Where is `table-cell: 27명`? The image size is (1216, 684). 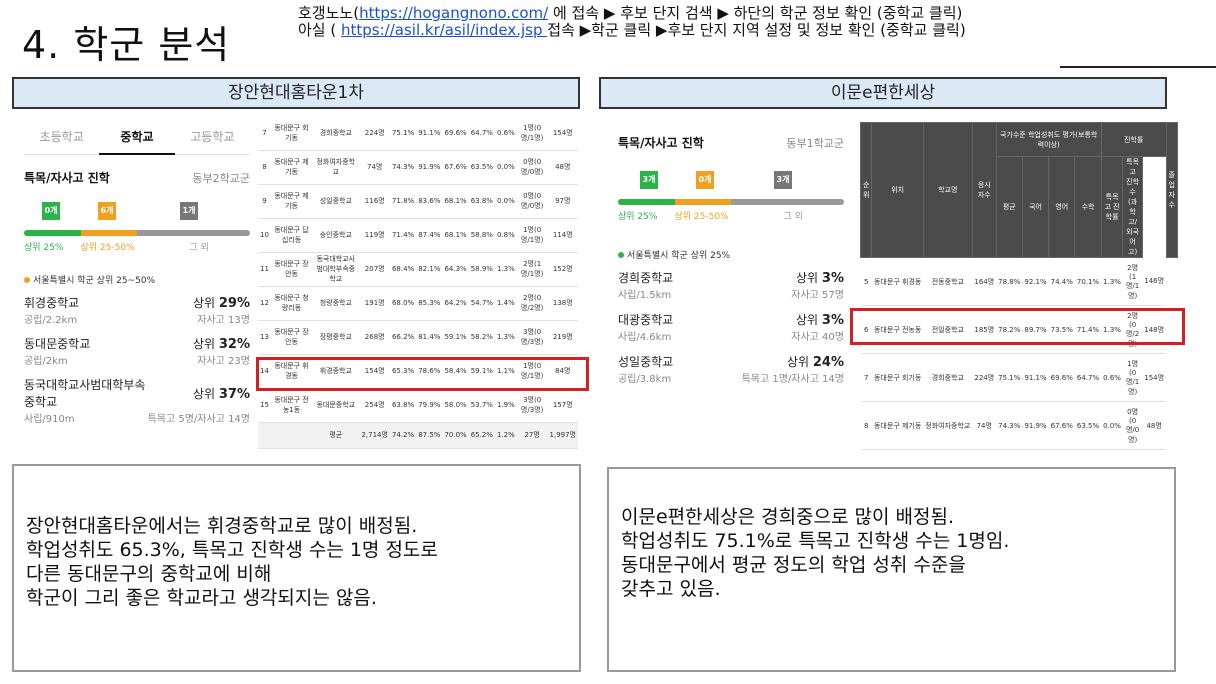
table-cell: 27명 is located at coordinates (532, 435).